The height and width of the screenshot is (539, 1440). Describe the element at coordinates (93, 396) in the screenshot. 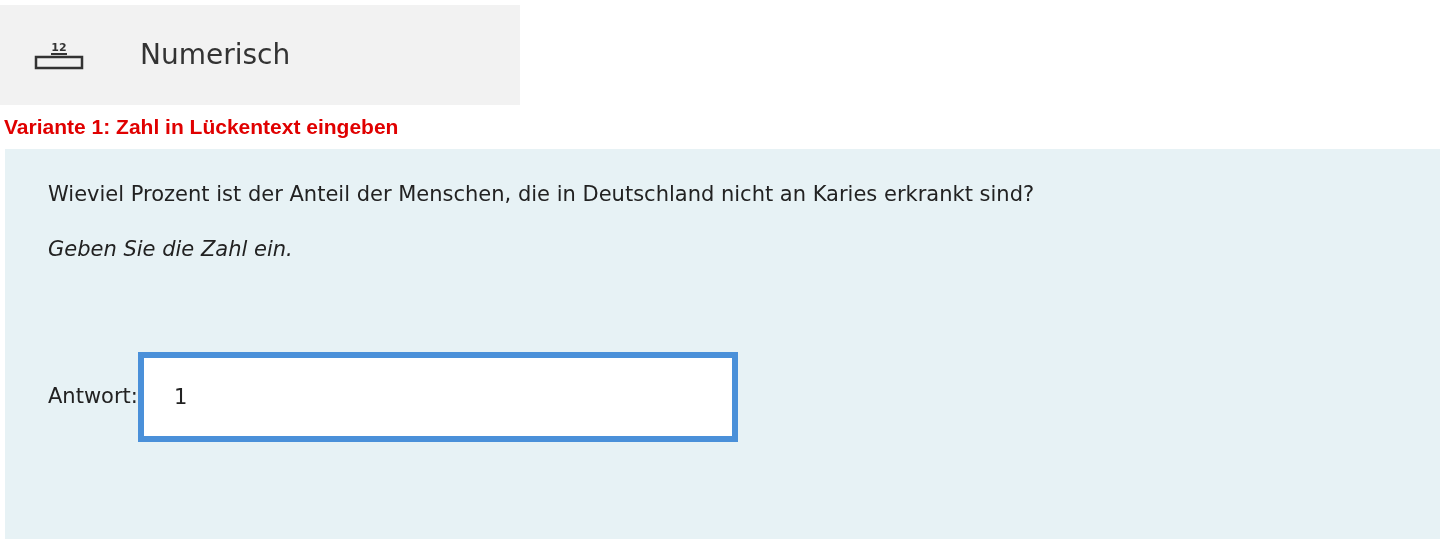

I see `answer-label: Antwort:` at that location.